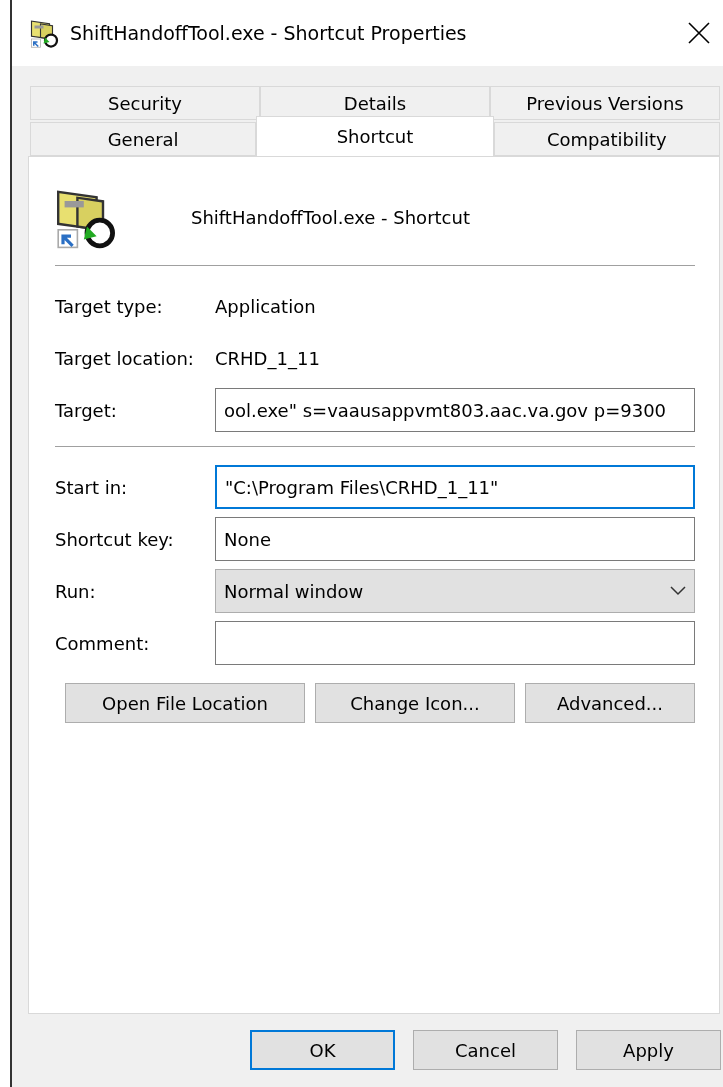  What do you see at coordinates (76, 591) in the screenshot?
I see `field-label: Run:` at bounding box center [76, 591].